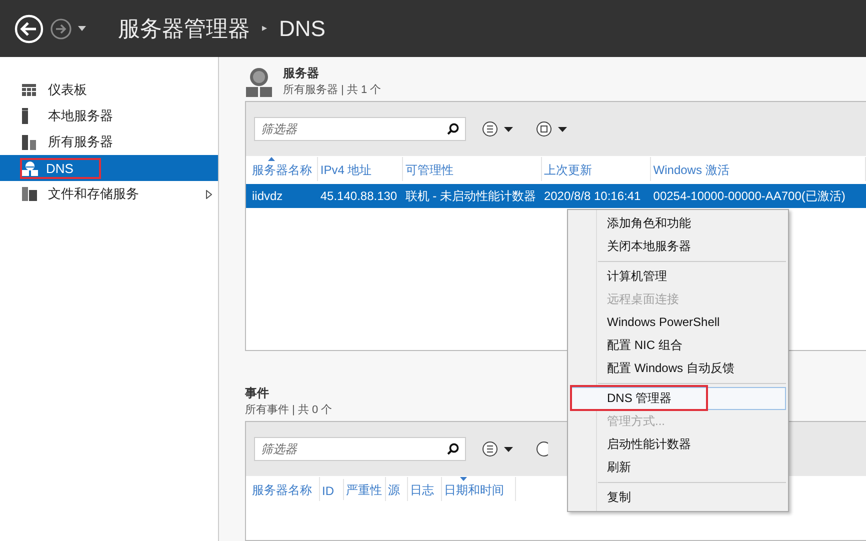  What do you see at coordinates (397, 489) in the screenshot?
I see `column-header: 源` at bounding box center [397, 489].